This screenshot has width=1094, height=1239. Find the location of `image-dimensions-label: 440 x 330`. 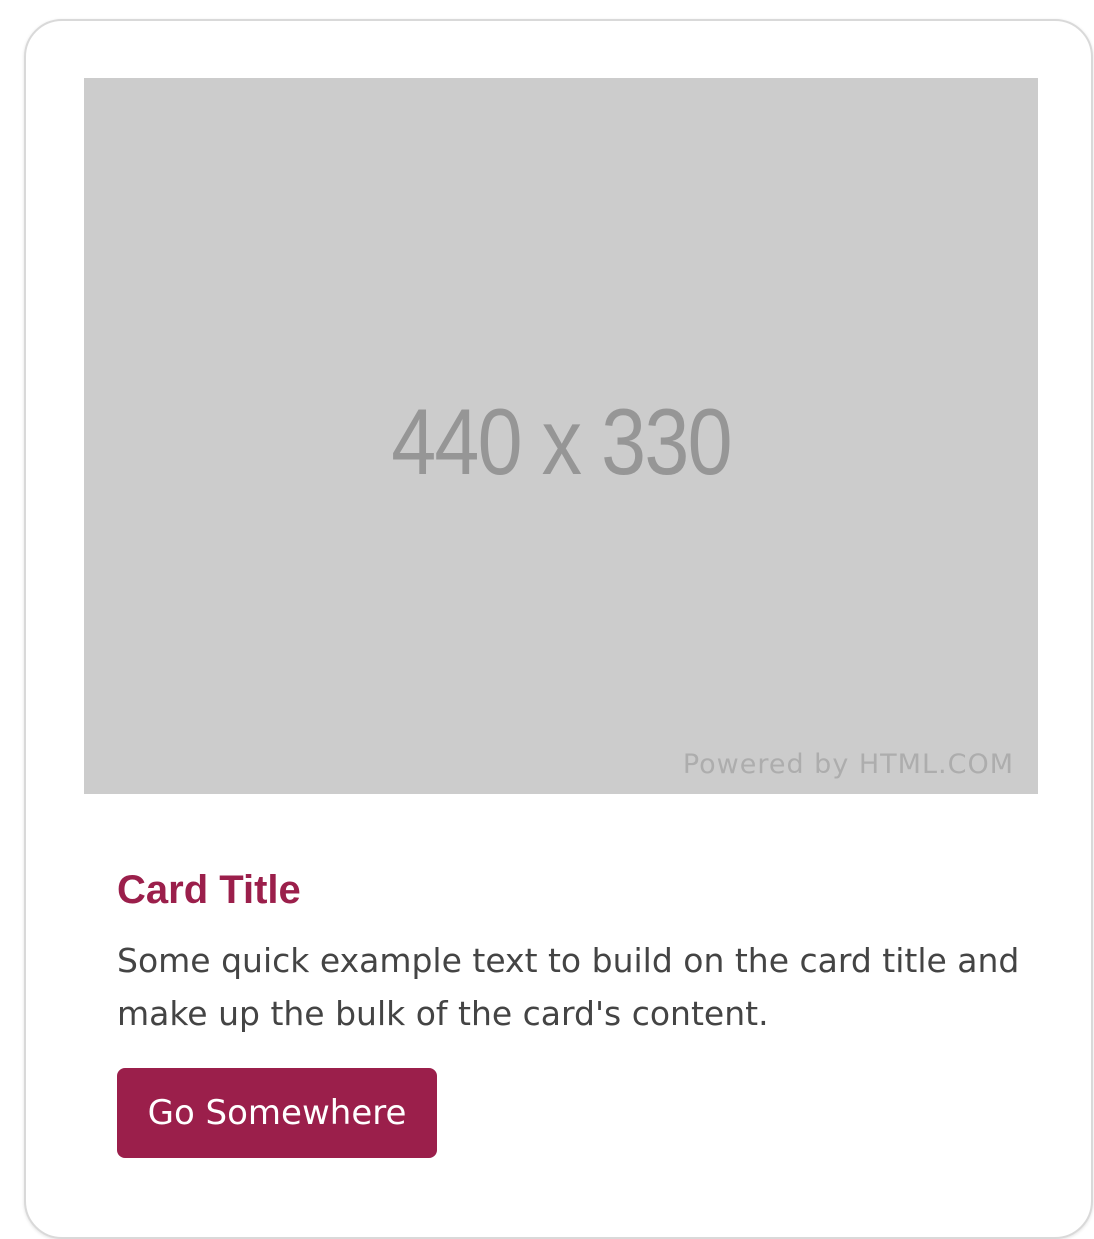

image-dimensions-label: 440 x 330 is located at coordinates (561, 441).